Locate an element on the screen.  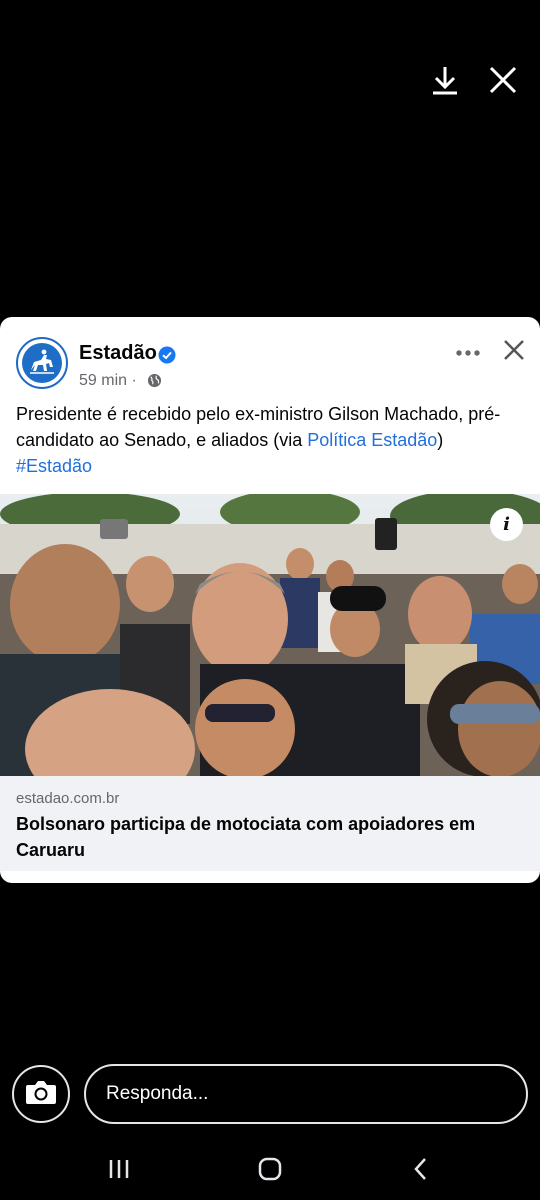
post-meta: 59 min · is located at coordinates (108, 381).